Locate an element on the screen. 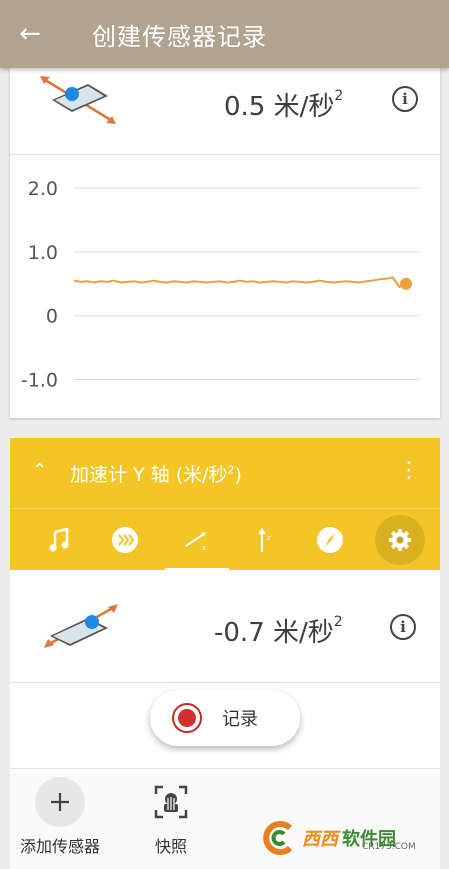  phone-y-axis-icon is located at coordinates (81, 626).